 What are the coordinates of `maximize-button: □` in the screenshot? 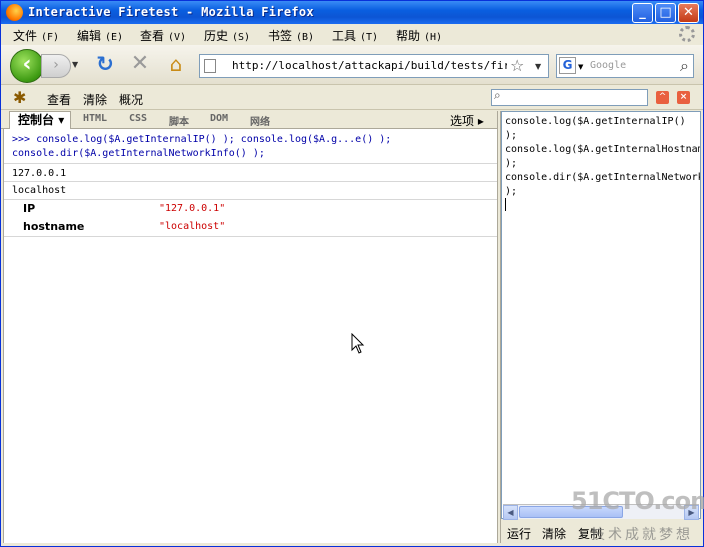 It's located at (665, 13).